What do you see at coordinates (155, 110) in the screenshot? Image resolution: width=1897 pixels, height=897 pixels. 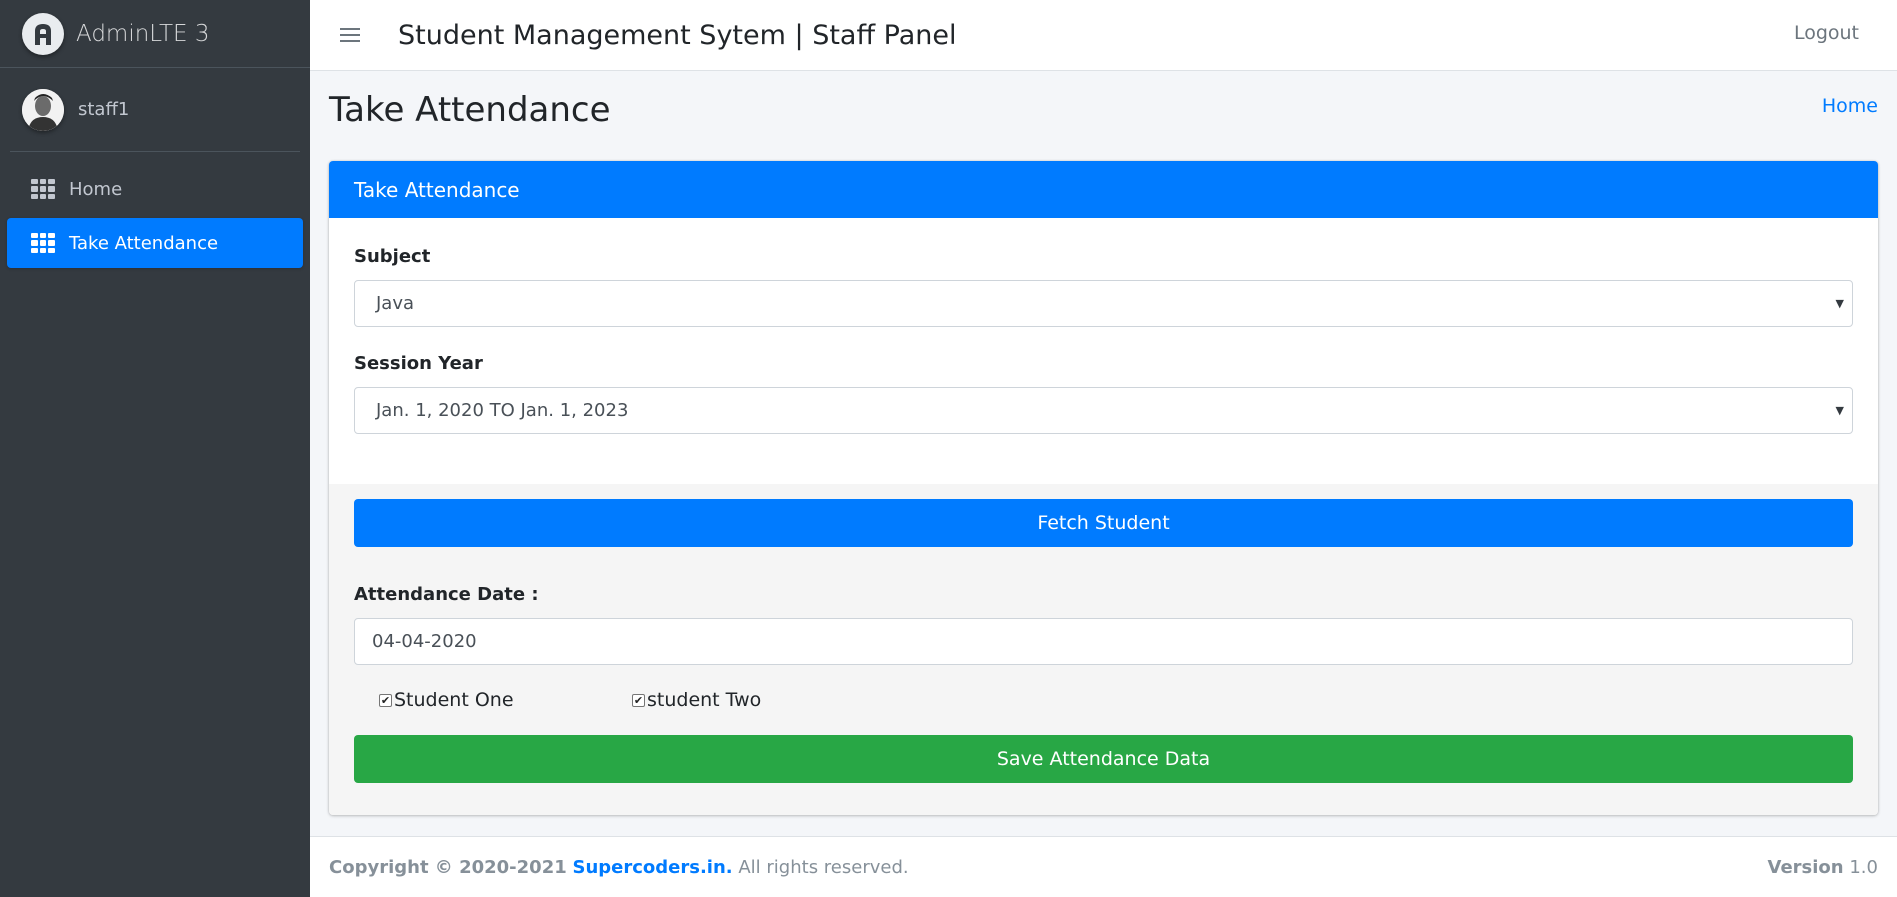 I see `user-panel: staff1` at bounding box center [155, 110].